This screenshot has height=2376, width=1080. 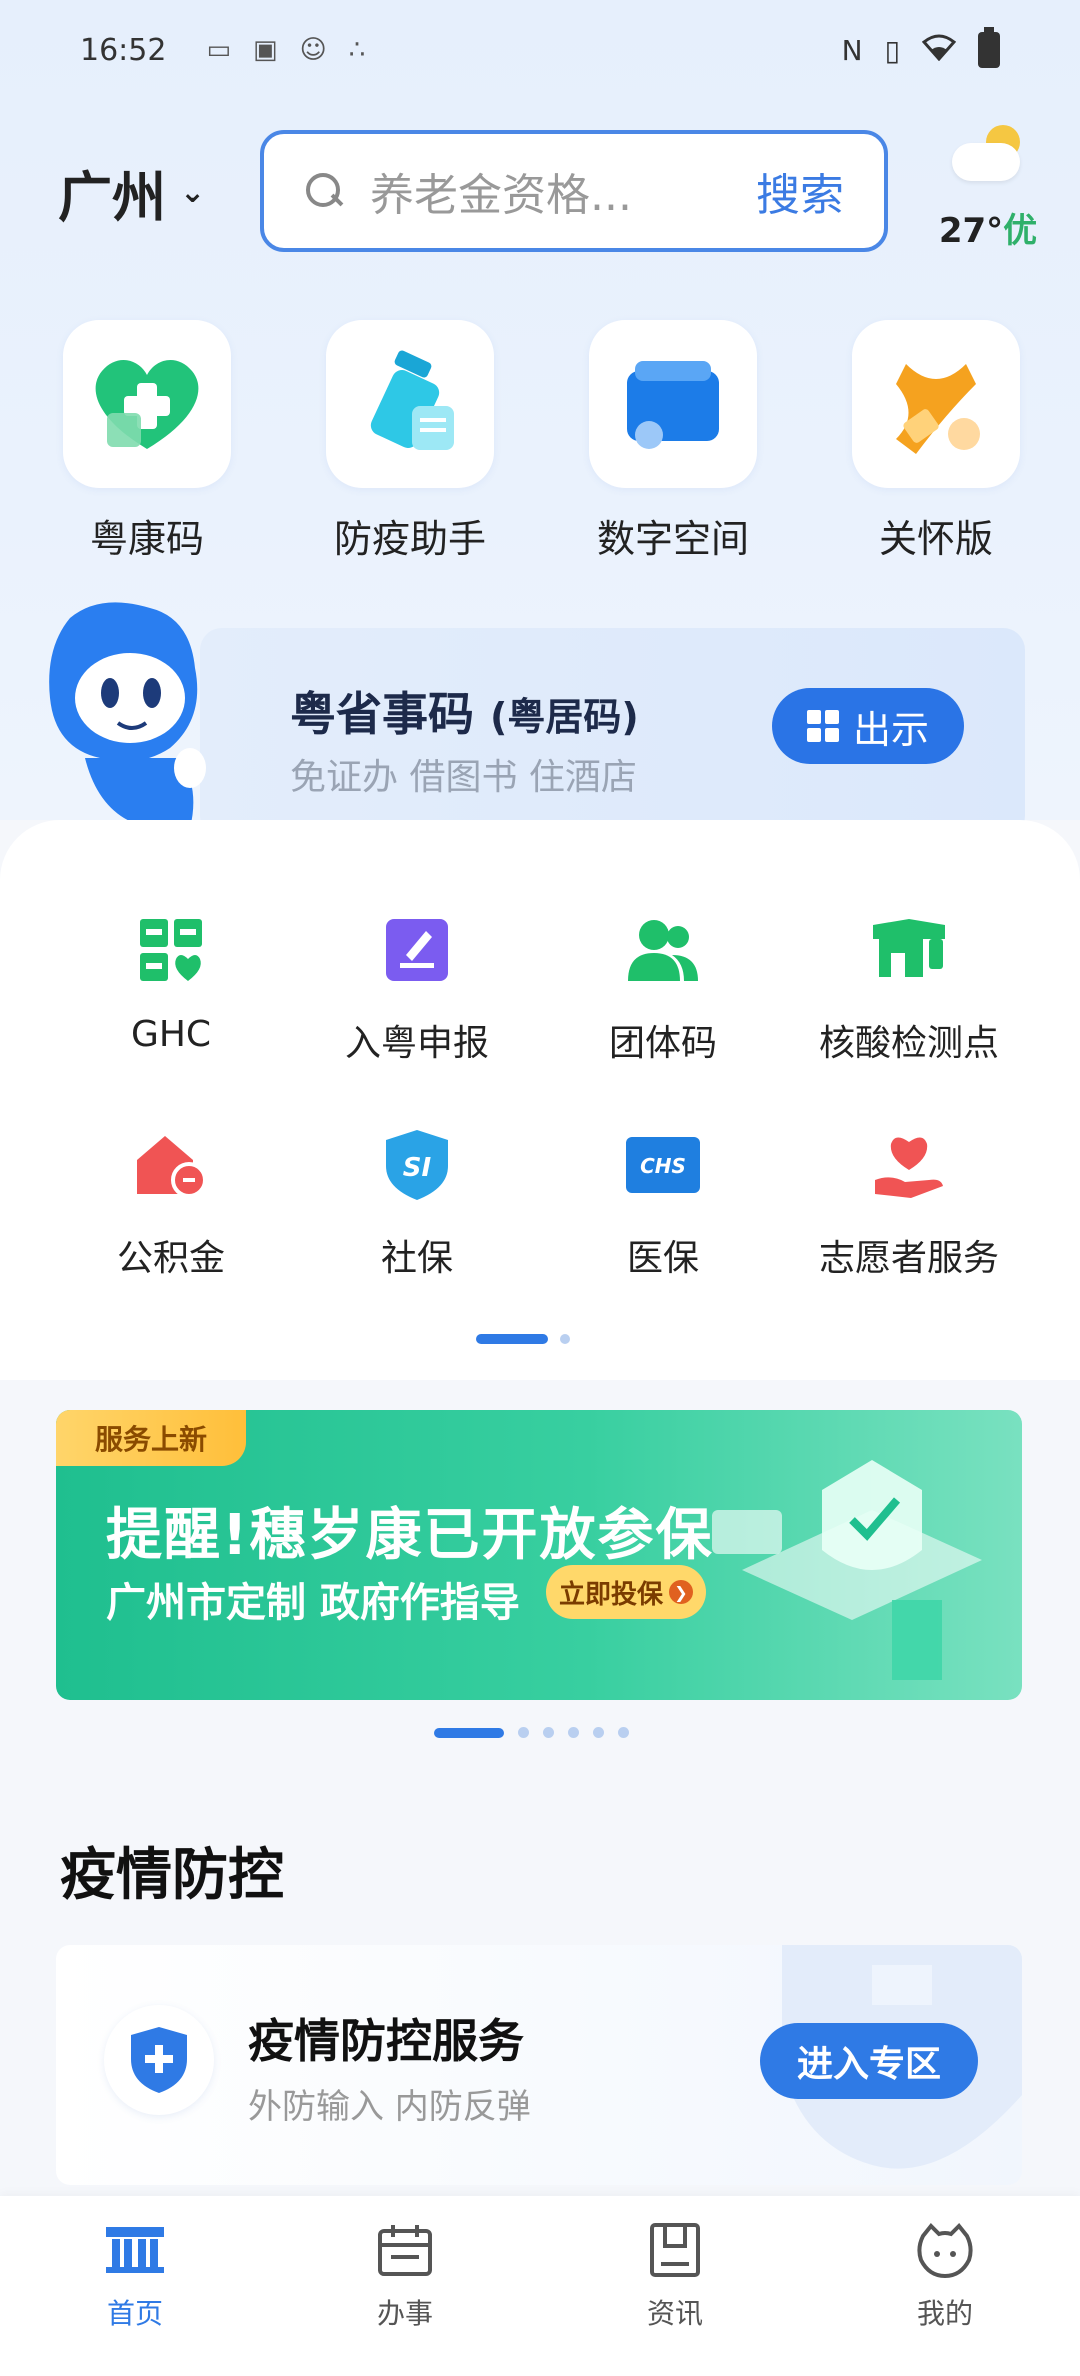 I want to click on wifi-icon, so click(x=939, y=50).